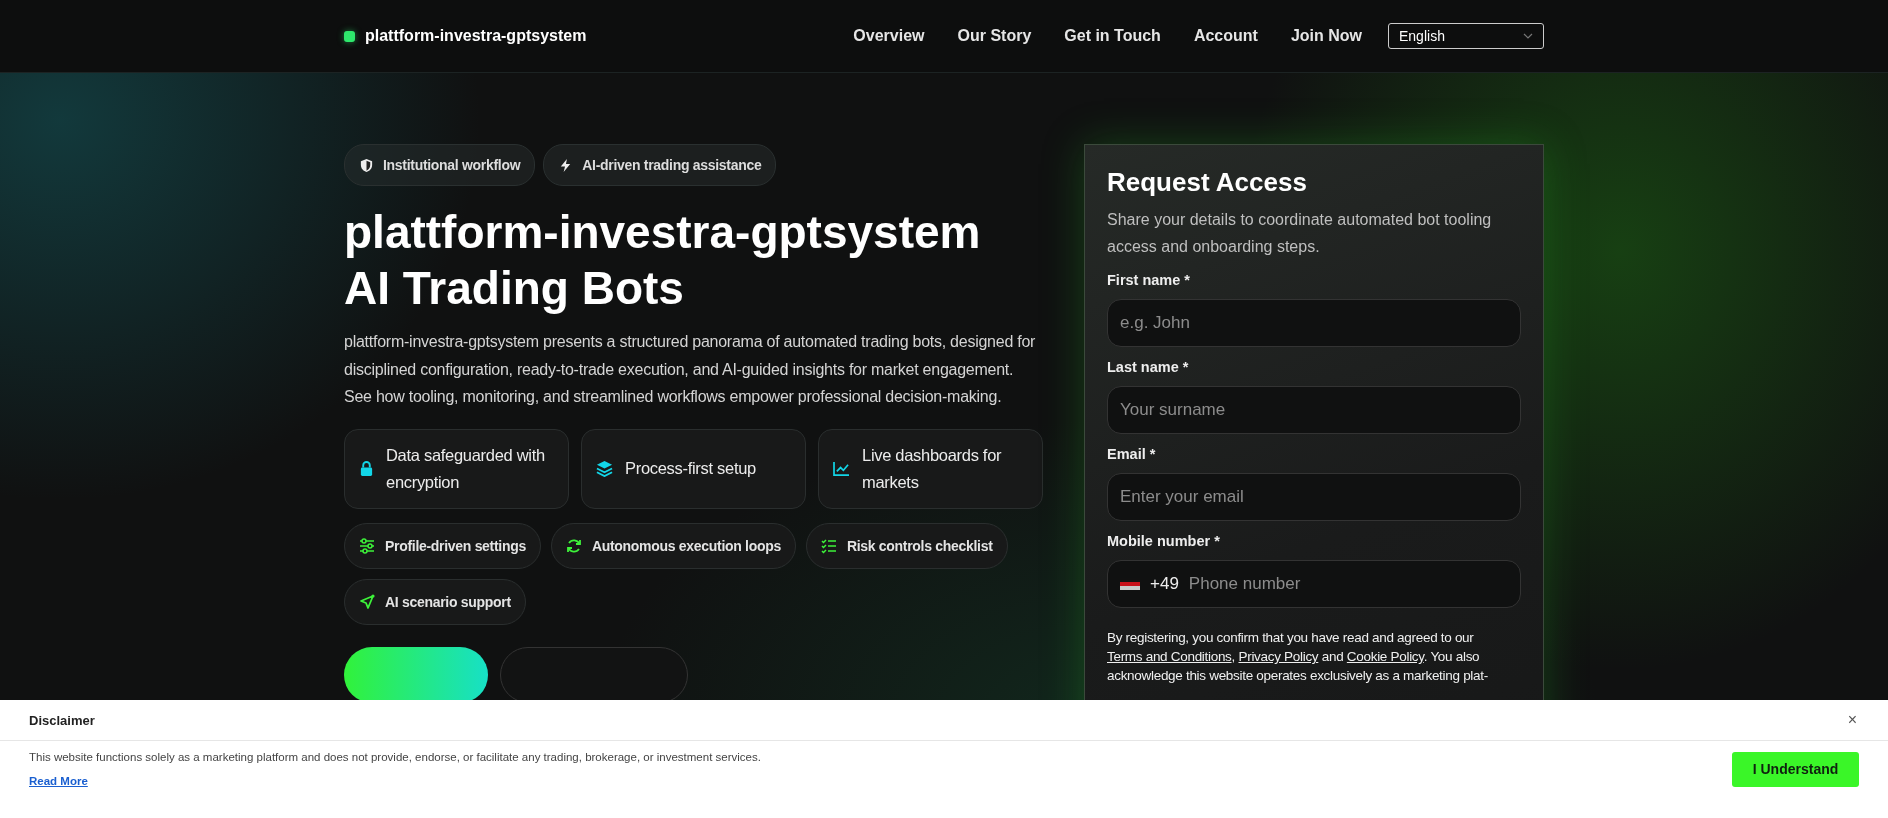 This screenshot has width=1888, height=818. Describe the element at coordinates (906, 545) in the screenshot. I see `feature-tag: Risk controls checklist` at that location.